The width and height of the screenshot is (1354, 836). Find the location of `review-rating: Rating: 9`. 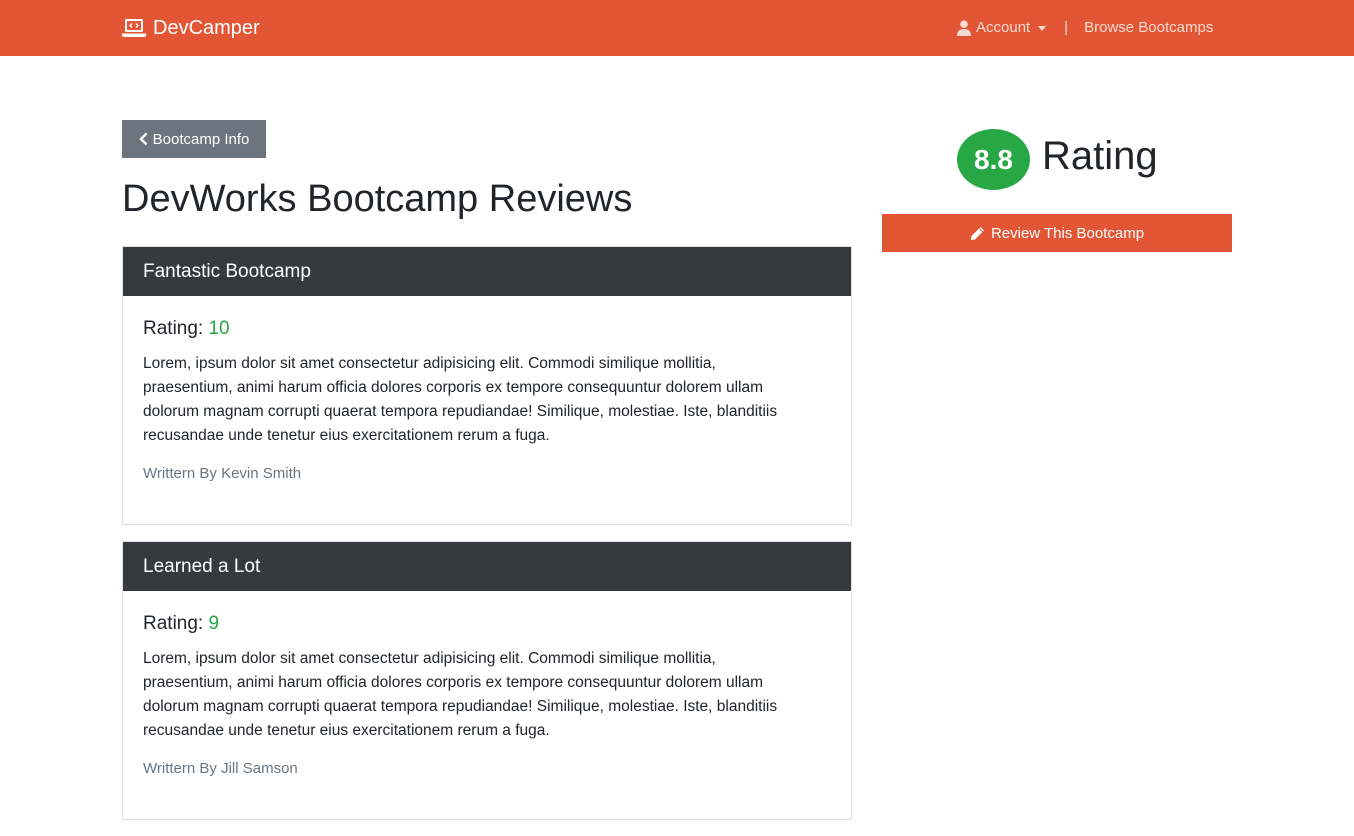

review-rating: Rating: 9 is located at coordinates (487, 624).